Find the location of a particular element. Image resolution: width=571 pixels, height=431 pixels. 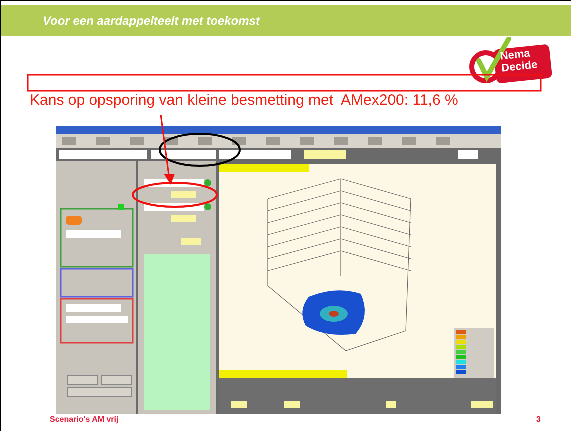

logo-text: Decide is located at coordinates (519, 67).